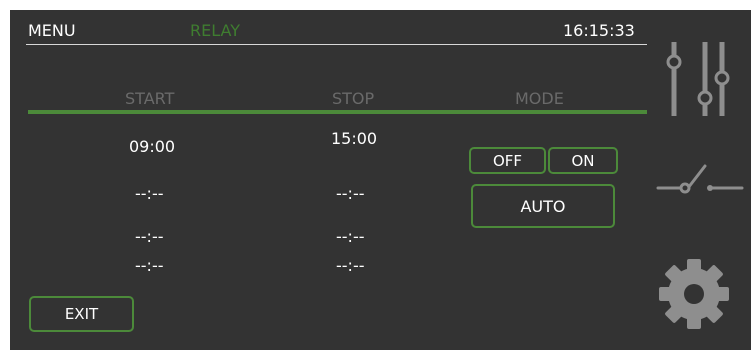 The image size is (755, 354). Describe the element at coordinates (543, 206) in the screenshot. I see `mode-auto-button: AUTO` at that location.